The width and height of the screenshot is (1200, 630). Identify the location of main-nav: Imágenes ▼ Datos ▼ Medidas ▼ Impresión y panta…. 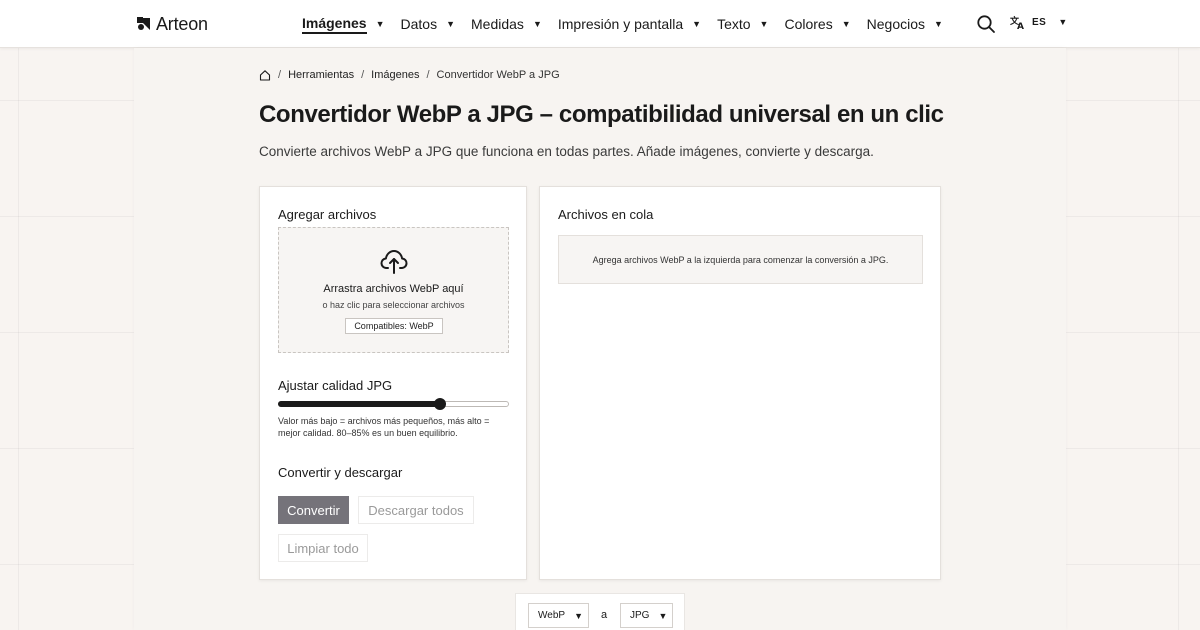
(630, 24).